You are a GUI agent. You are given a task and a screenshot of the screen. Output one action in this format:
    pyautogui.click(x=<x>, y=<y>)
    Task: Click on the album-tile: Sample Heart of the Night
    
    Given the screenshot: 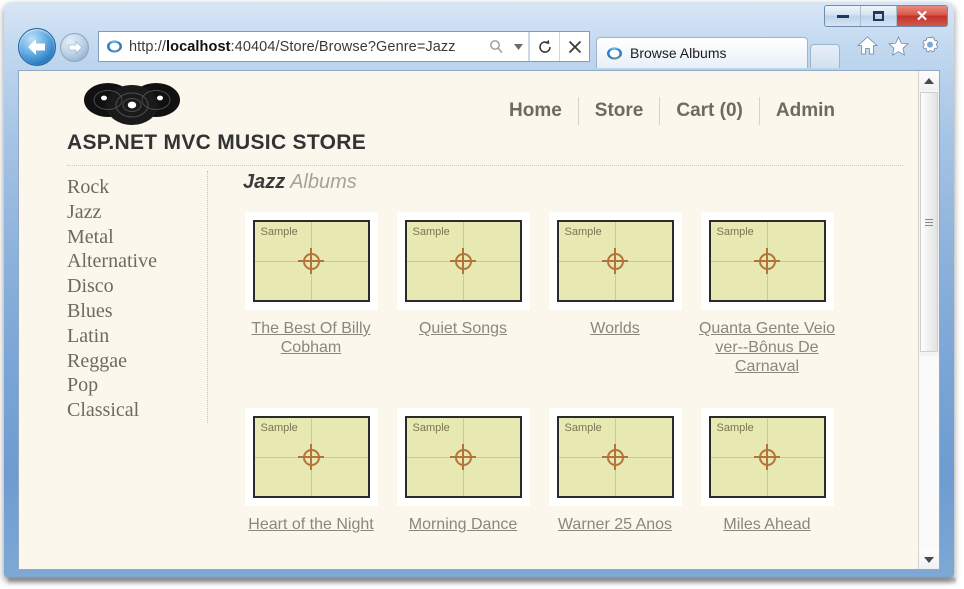 What is the action you would take?
    pyautogui.click(x=311, y=471)
    